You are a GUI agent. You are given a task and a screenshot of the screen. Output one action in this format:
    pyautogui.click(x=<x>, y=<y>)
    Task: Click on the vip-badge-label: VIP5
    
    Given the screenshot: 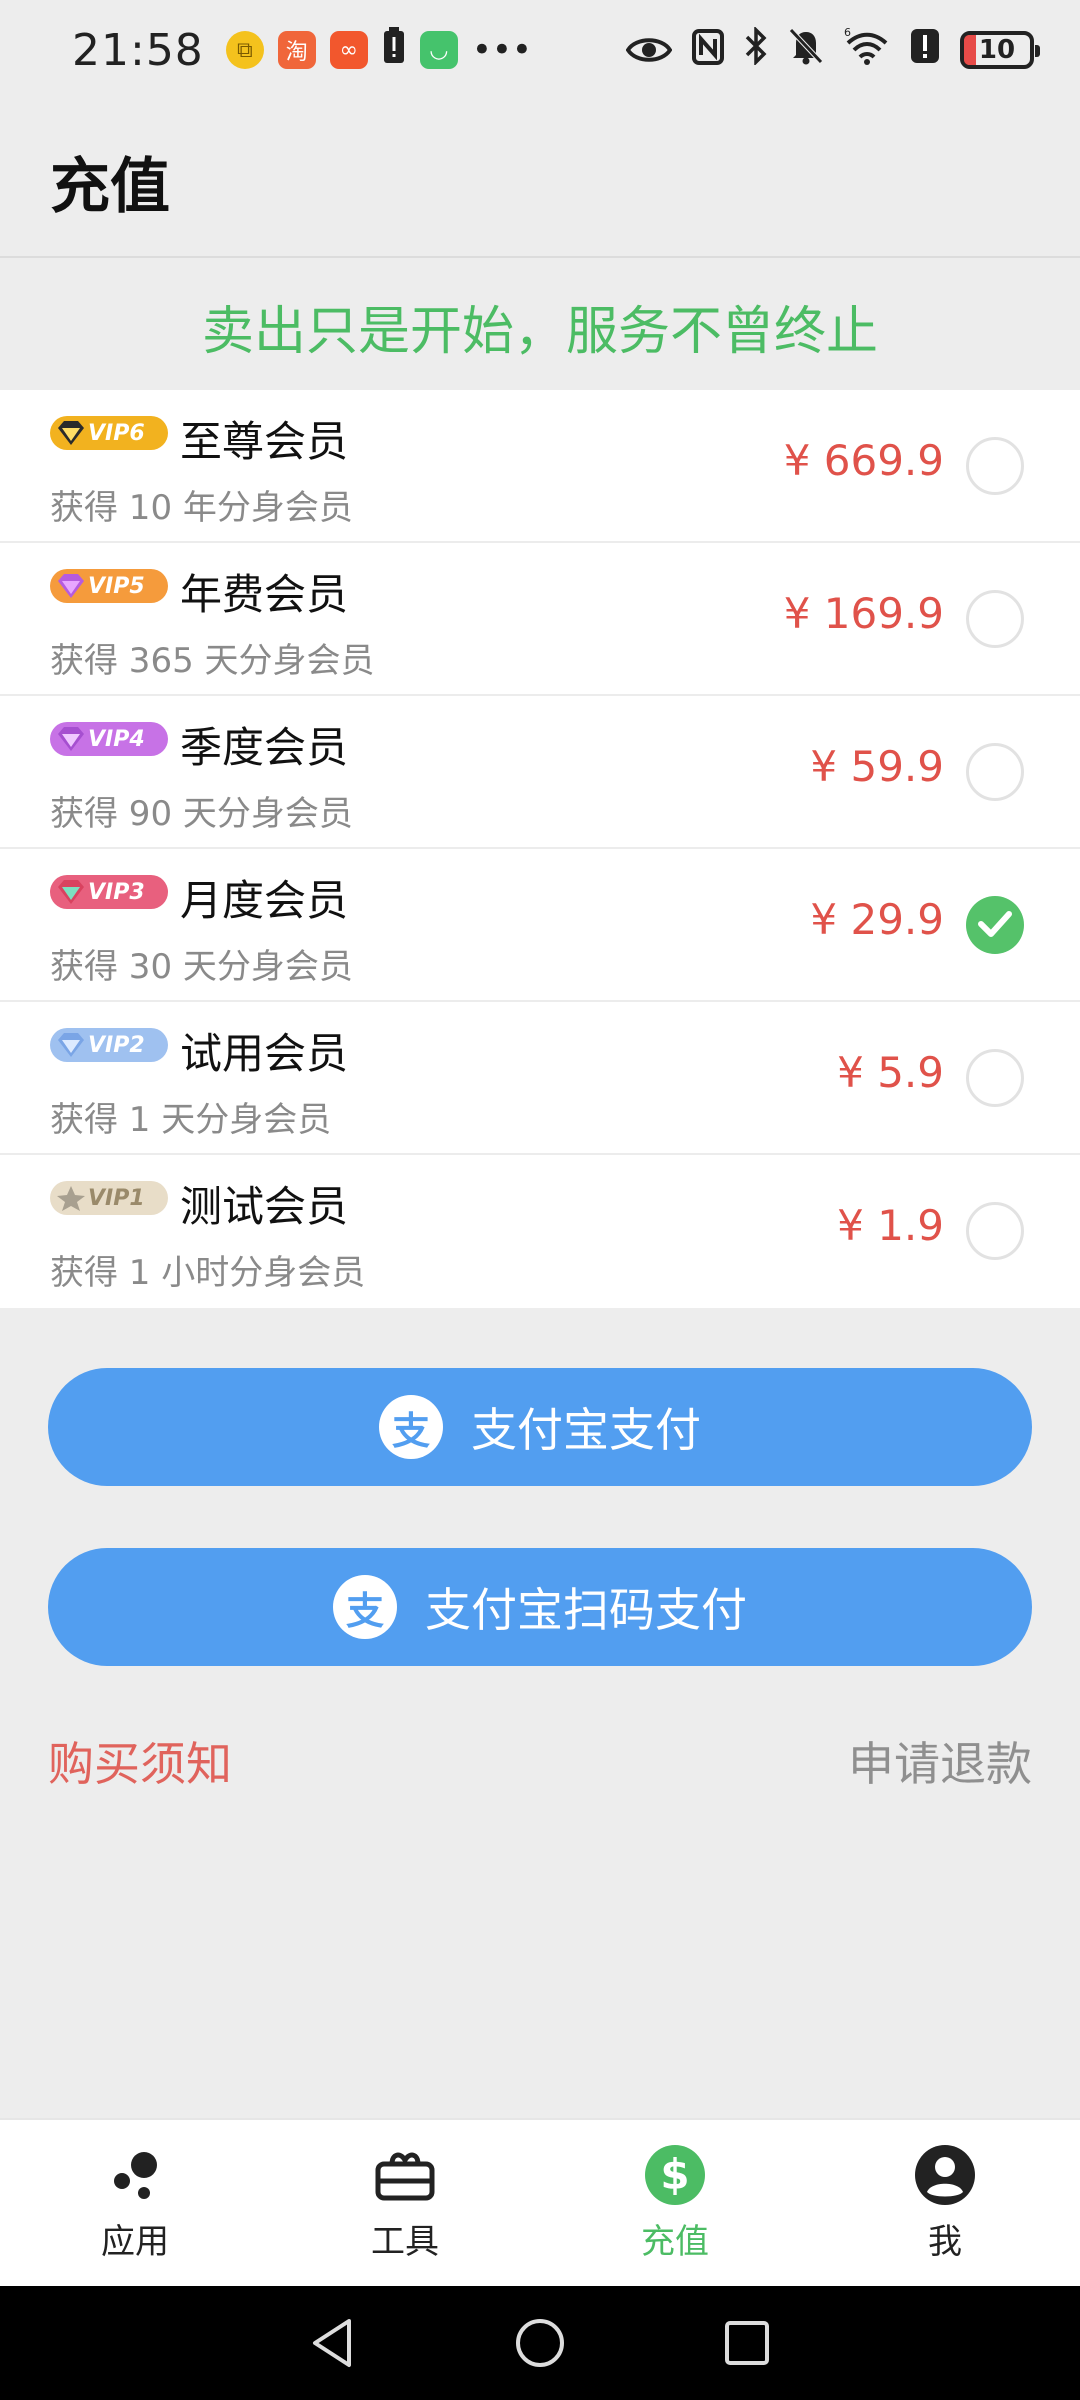 What is the action you would take?
    pyautogui.click(x=116, y=586)
    